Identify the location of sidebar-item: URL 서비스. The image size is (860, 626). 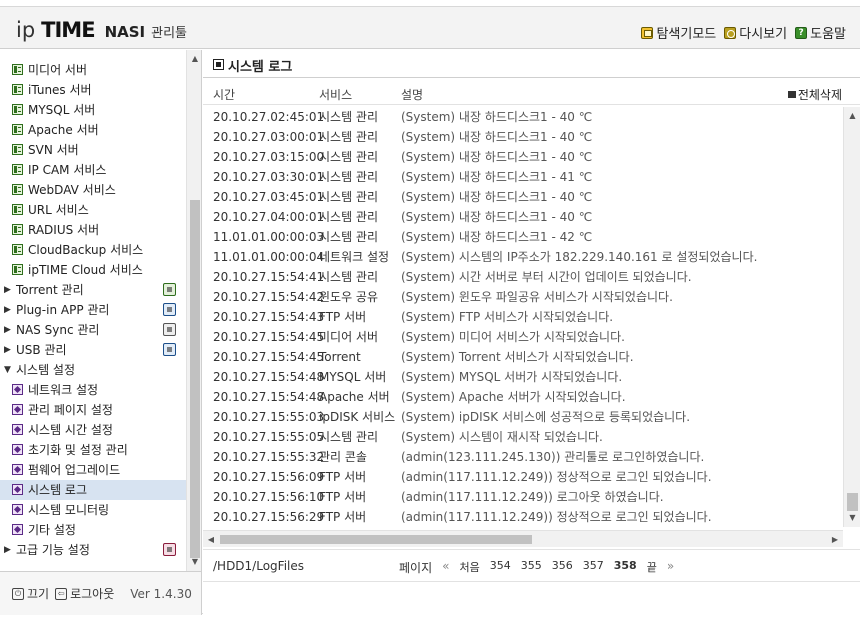
(93, 210).